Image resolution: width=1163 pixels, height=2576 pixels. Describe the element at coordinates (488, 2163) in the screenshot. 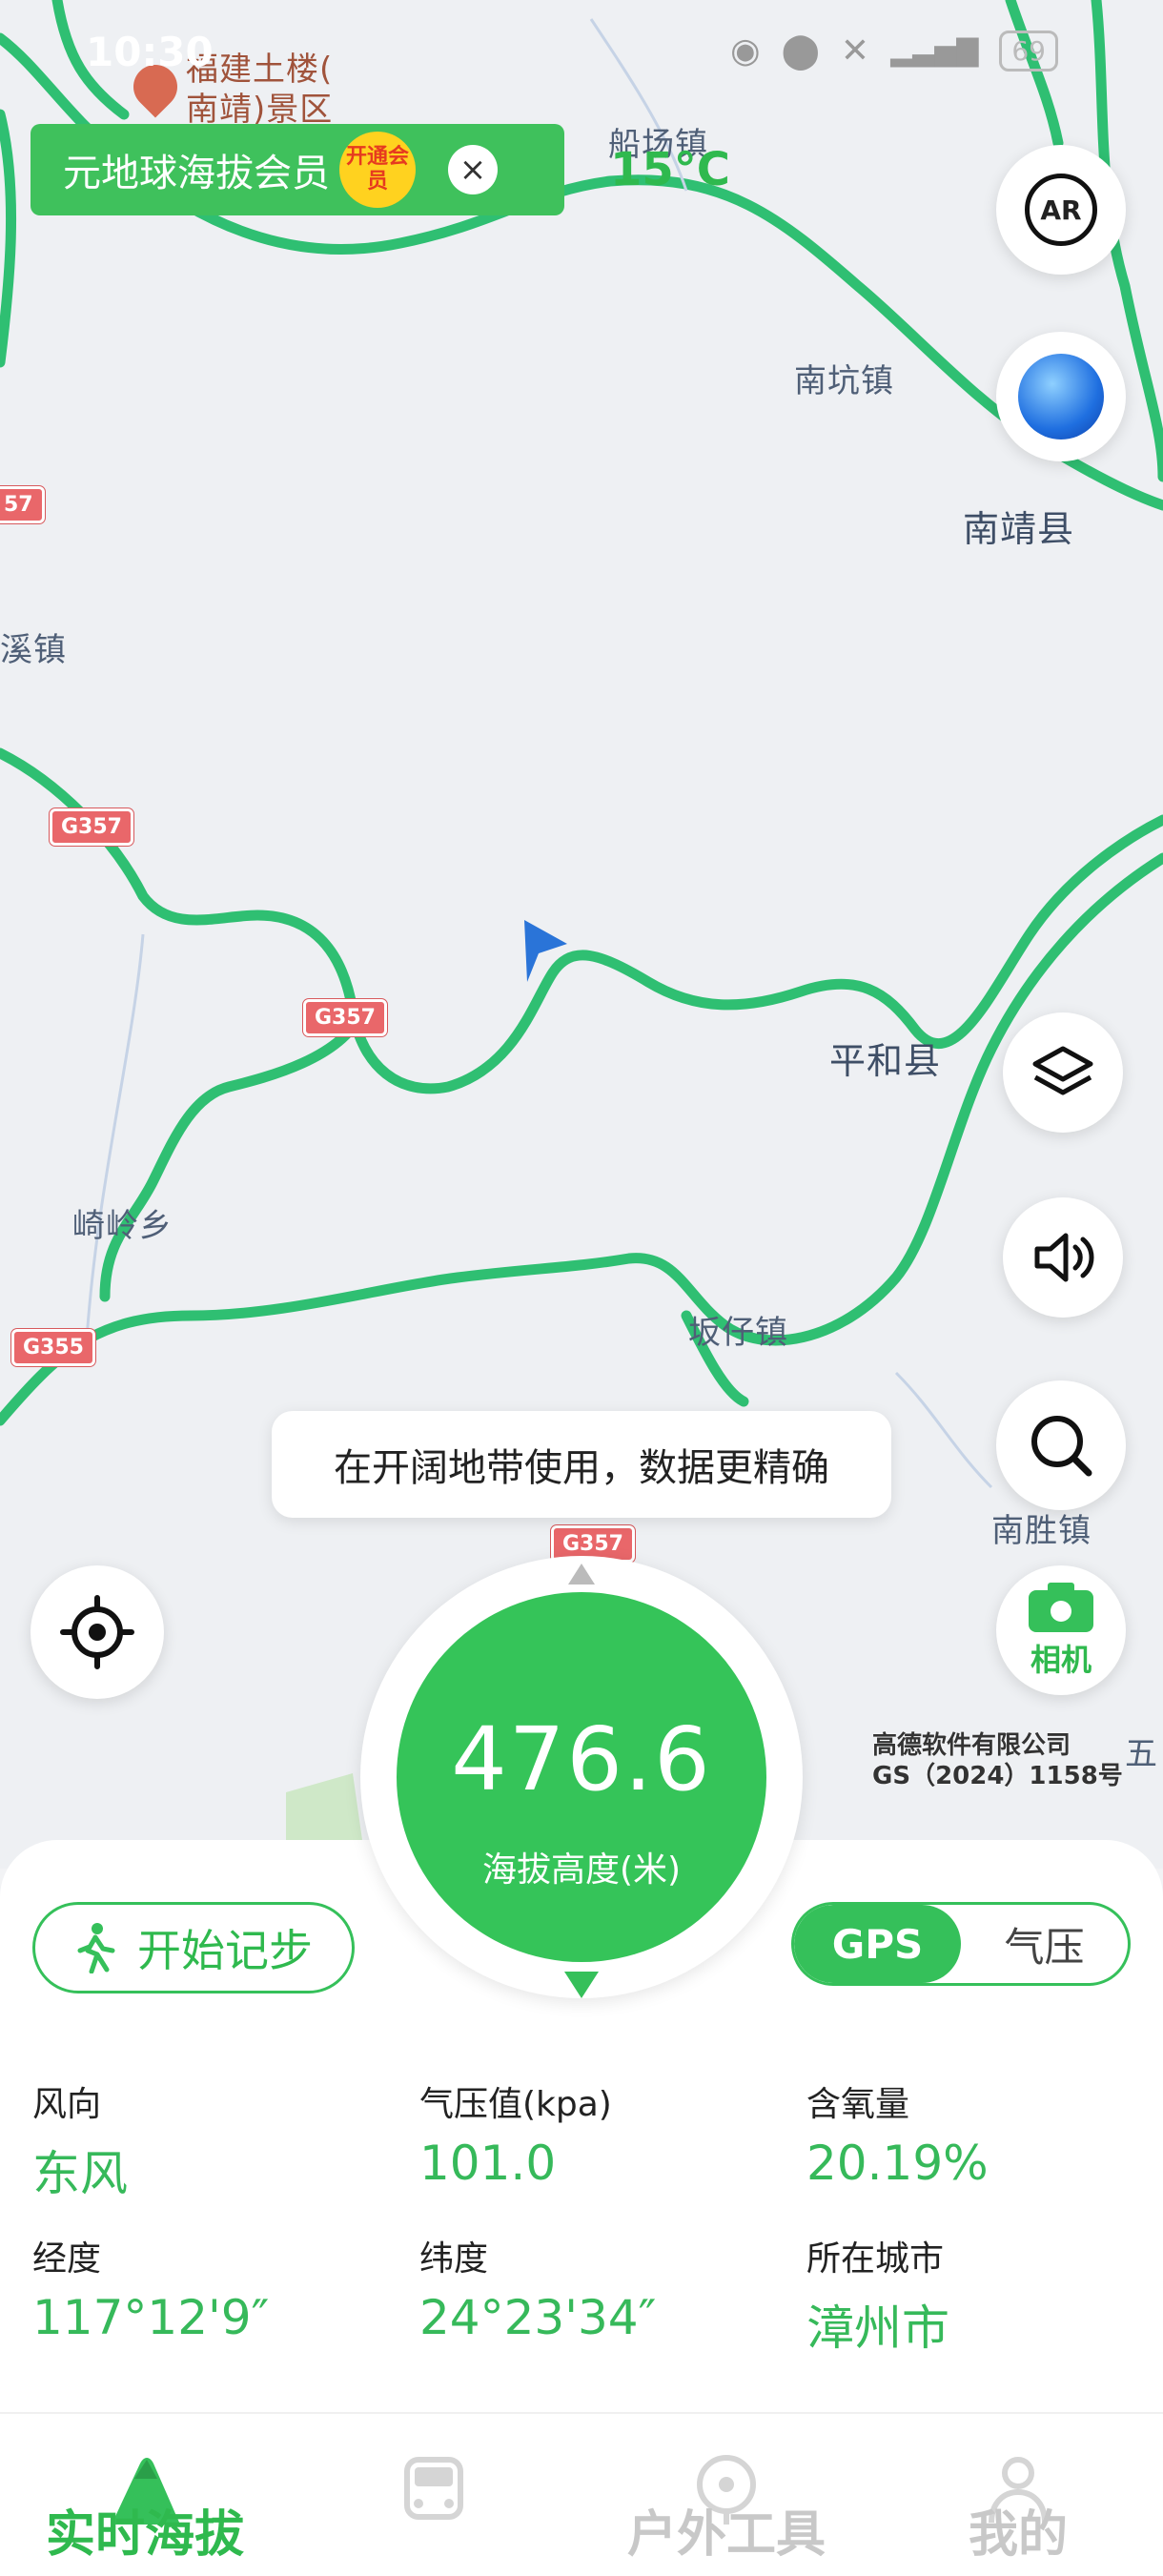

I see `stat-value: 101.0` at that location.